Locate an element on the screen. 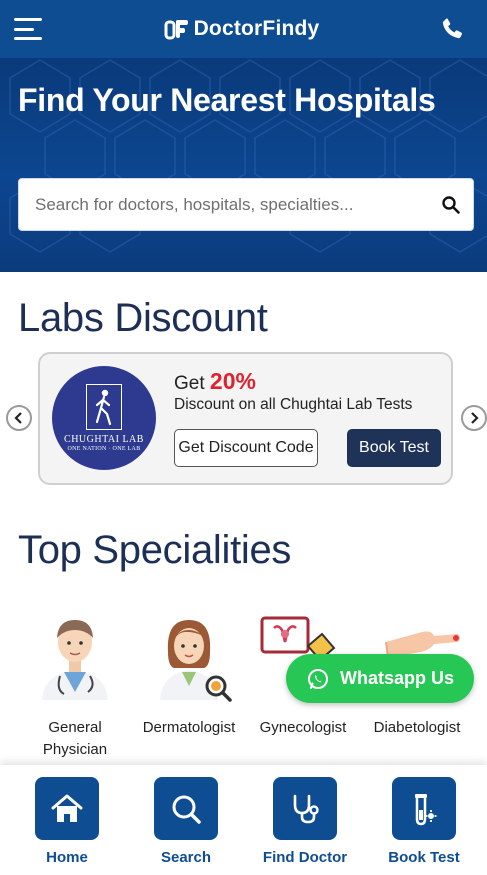  whatsapp-label: Whatsapp Us is located at coordinates (396, 678).